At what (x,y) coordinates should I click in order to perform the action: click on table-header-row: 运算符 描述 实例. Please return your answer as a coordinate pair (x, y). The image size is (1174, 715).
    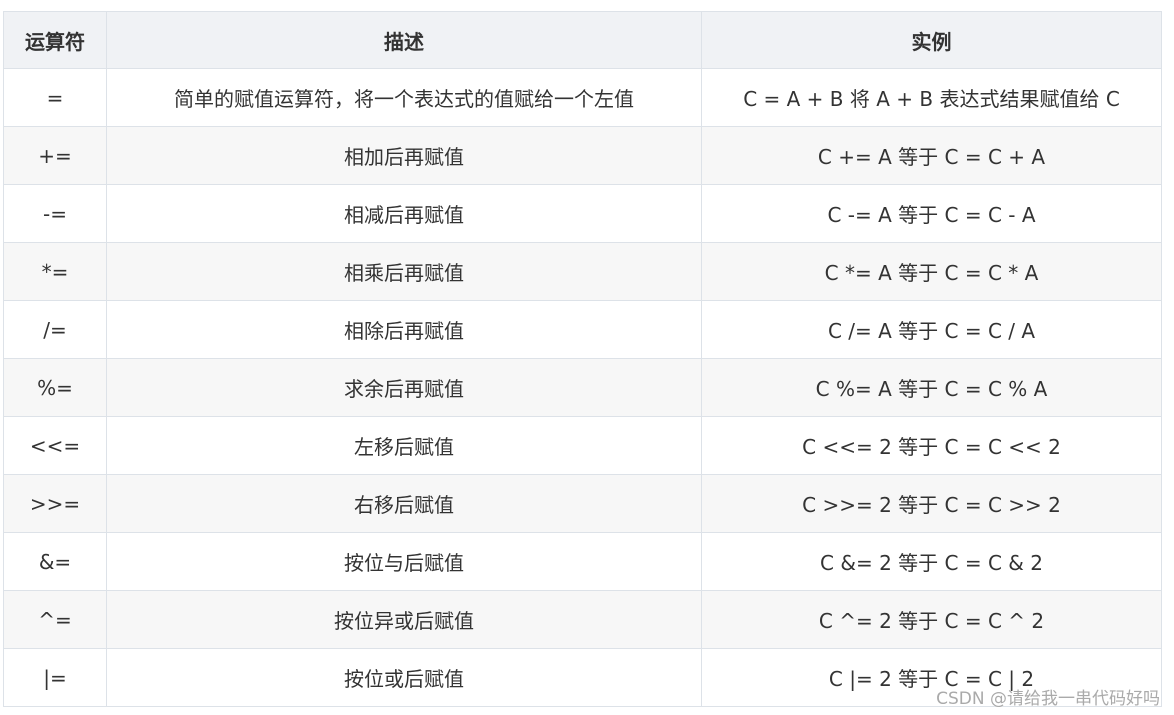
    Looking at the image, I should click on (582, 40).